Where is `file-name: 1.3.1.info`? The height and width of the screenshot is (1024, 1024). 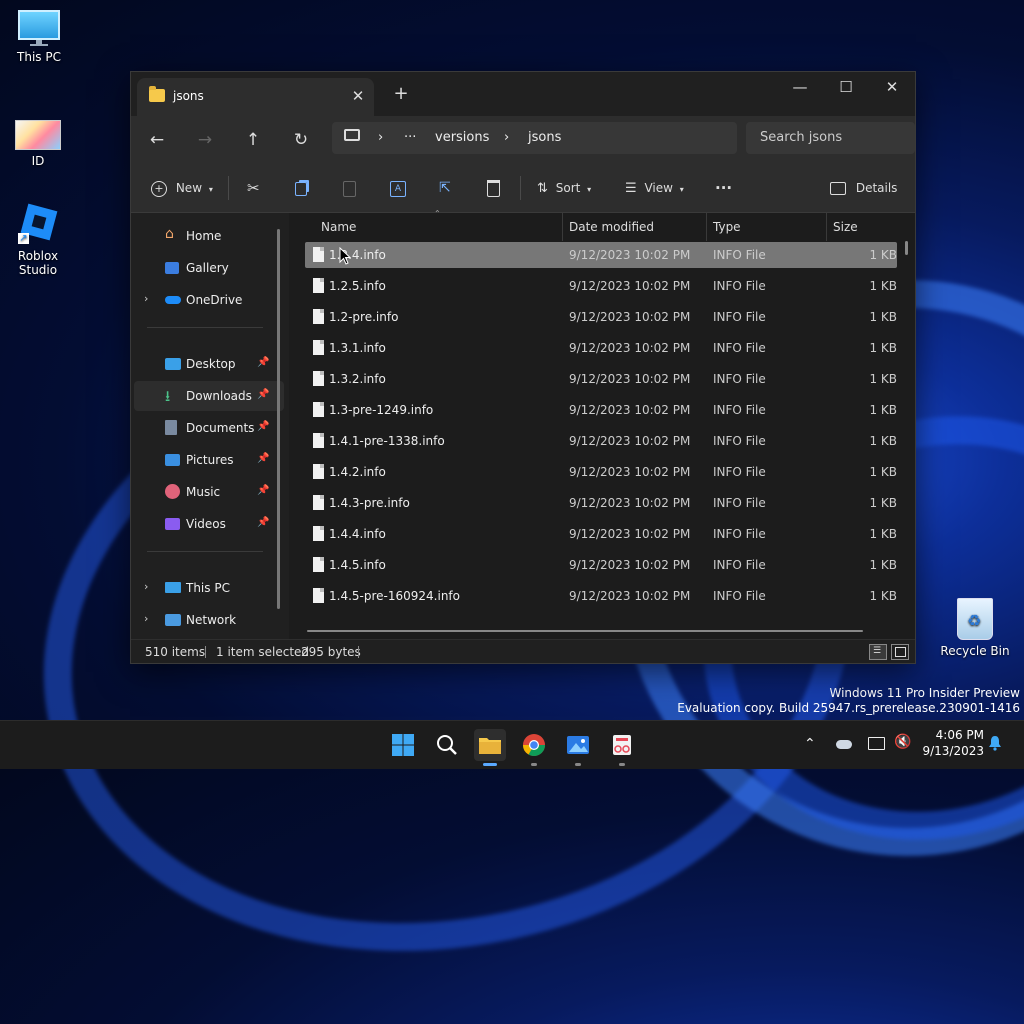
file-name: 1.3.1.info is located at coordinates (357, 348).